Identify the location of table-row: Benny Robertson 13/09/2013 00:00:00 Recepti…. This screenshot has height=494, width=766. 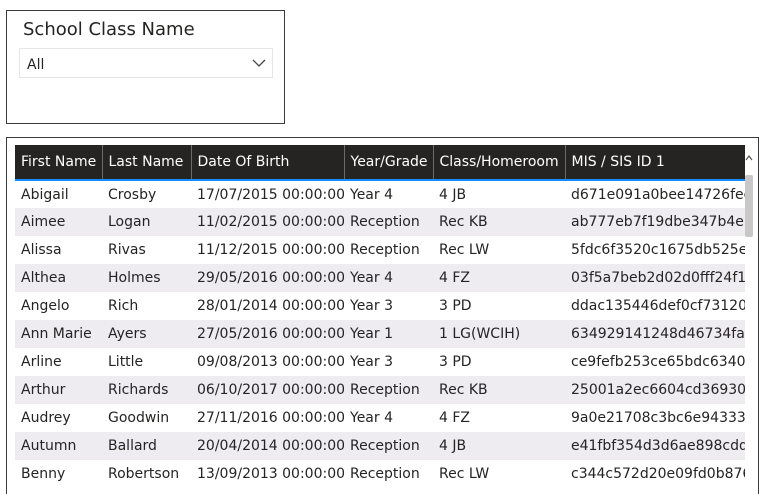
(380, 474).